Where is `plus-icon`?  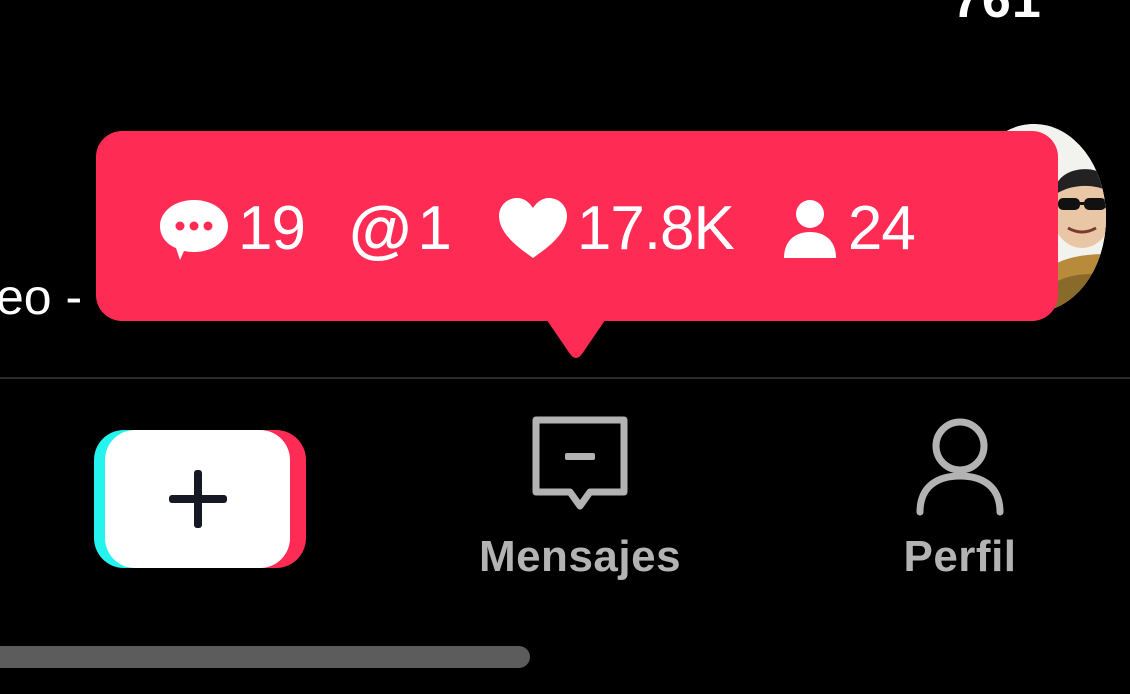 plus-icon is located at coordinates (197, 499).